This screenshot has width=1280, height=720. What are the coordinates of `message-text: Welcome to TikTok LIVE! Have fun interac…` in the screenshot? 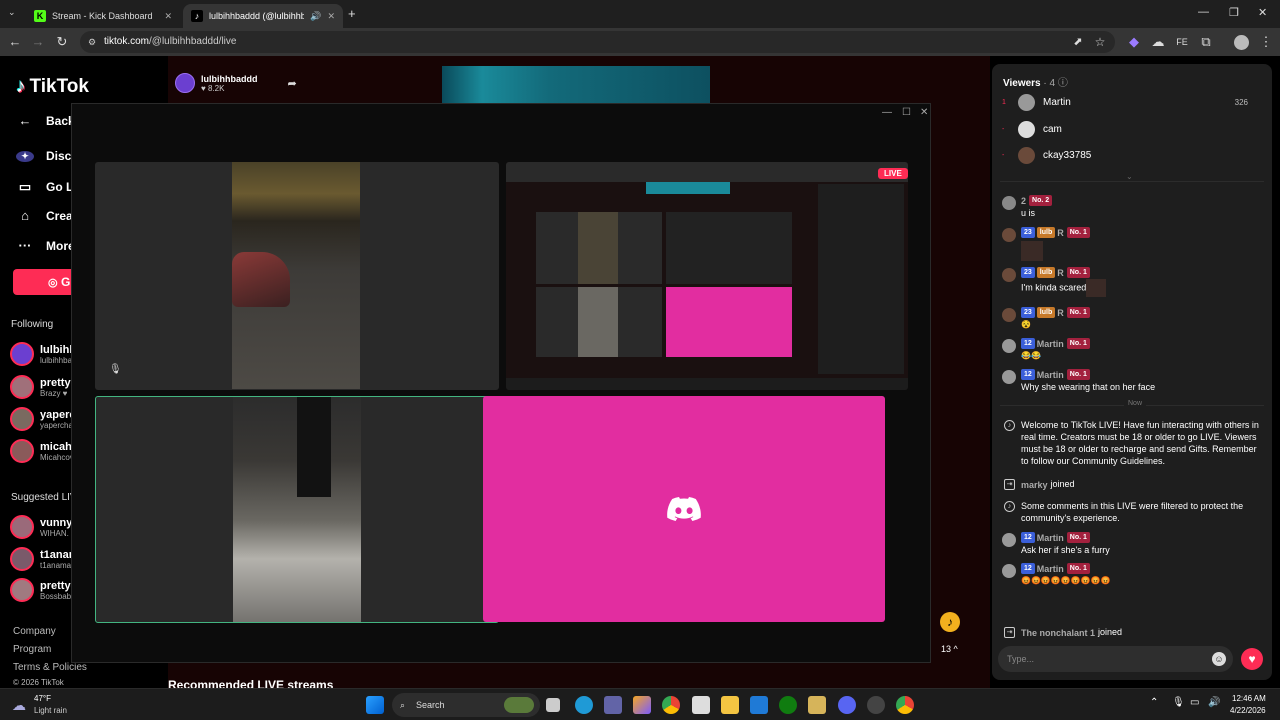 It's located at (1140, 443).